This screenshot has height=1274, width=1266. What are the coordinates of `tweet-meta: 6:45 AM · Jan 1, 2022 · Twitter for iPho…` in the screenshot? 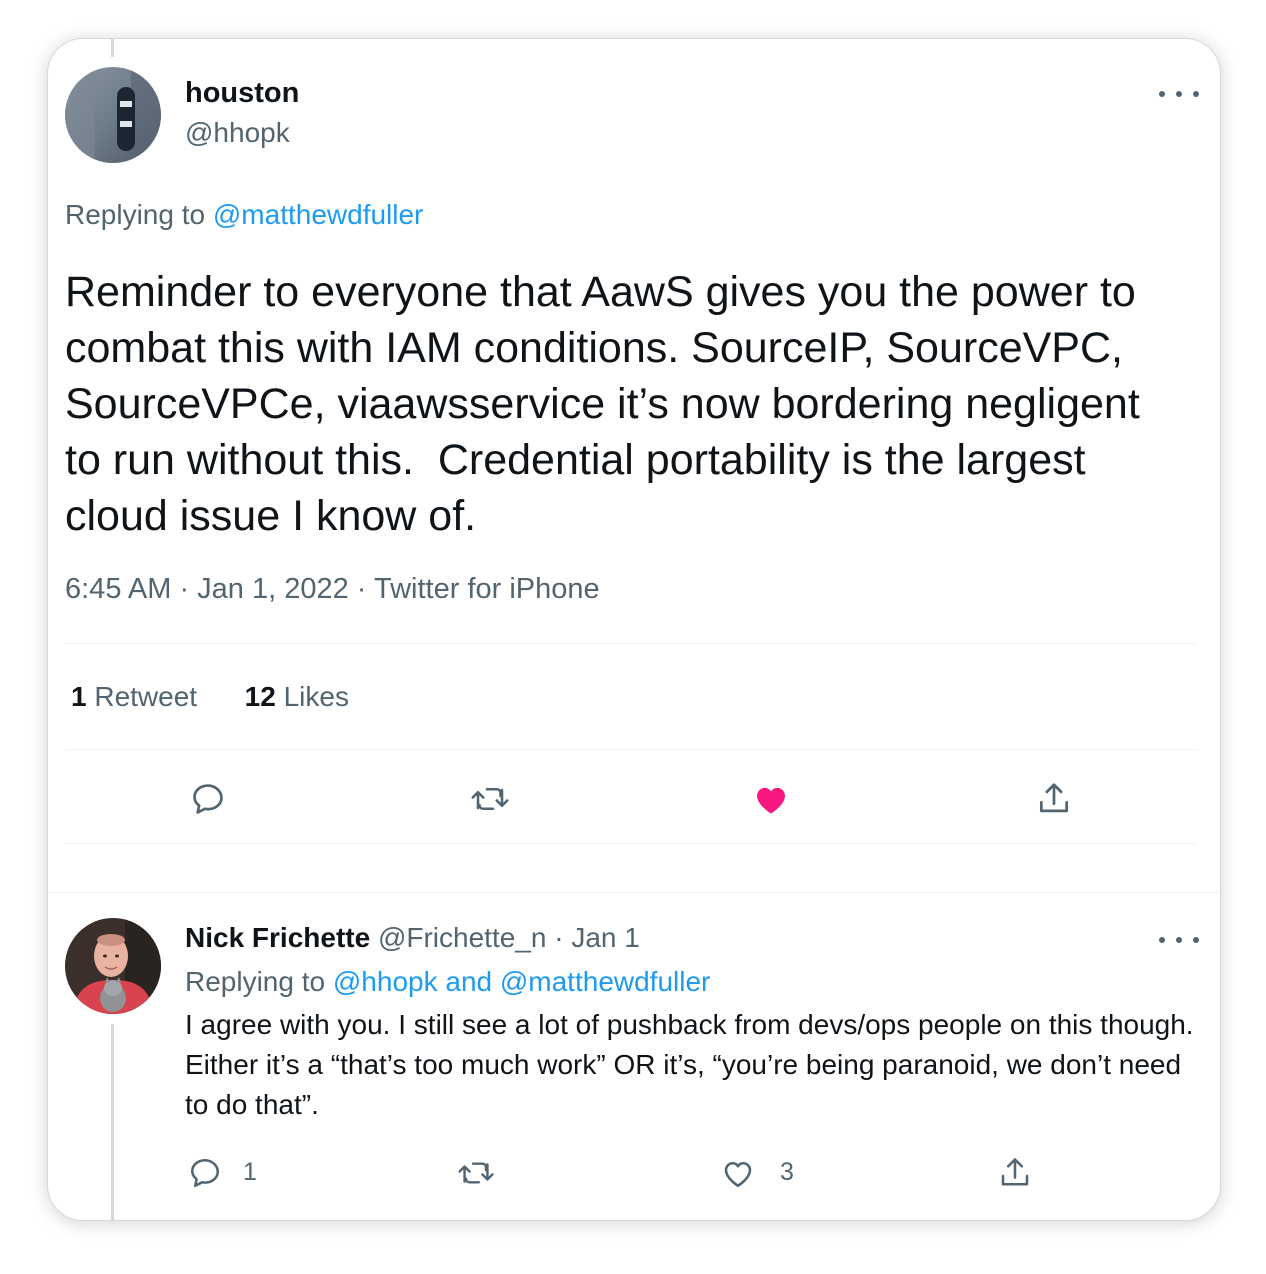 It's located at (332, 589).